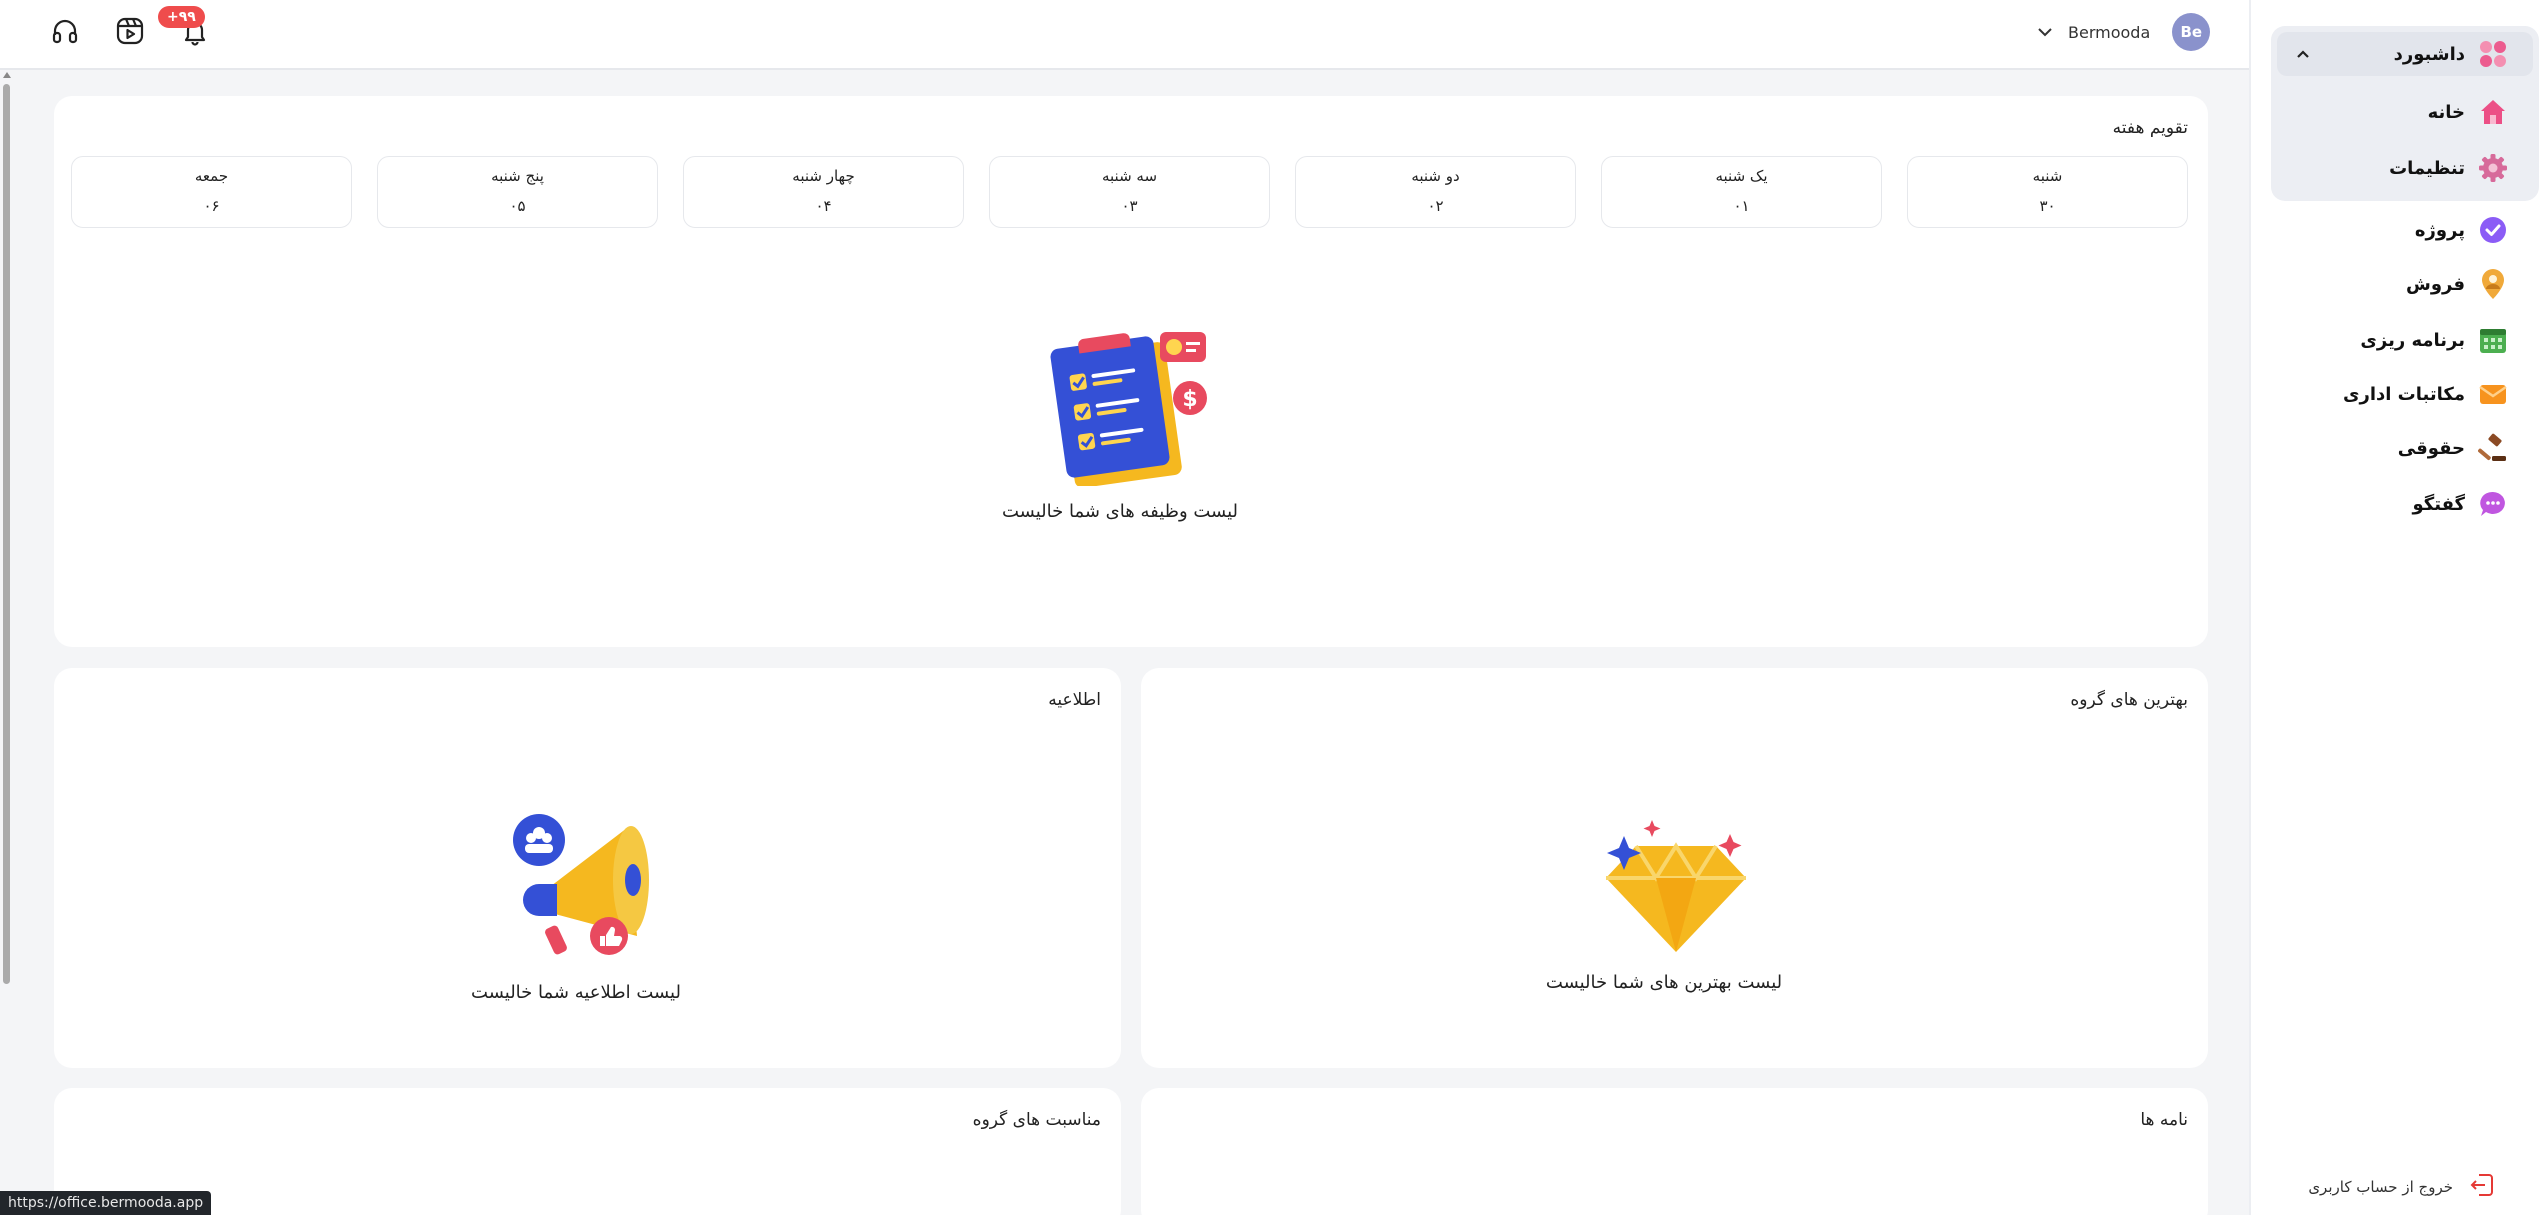  Describe the element at coordinates (2493, 168) in the screenshot. I see `gear-icon` at that location.